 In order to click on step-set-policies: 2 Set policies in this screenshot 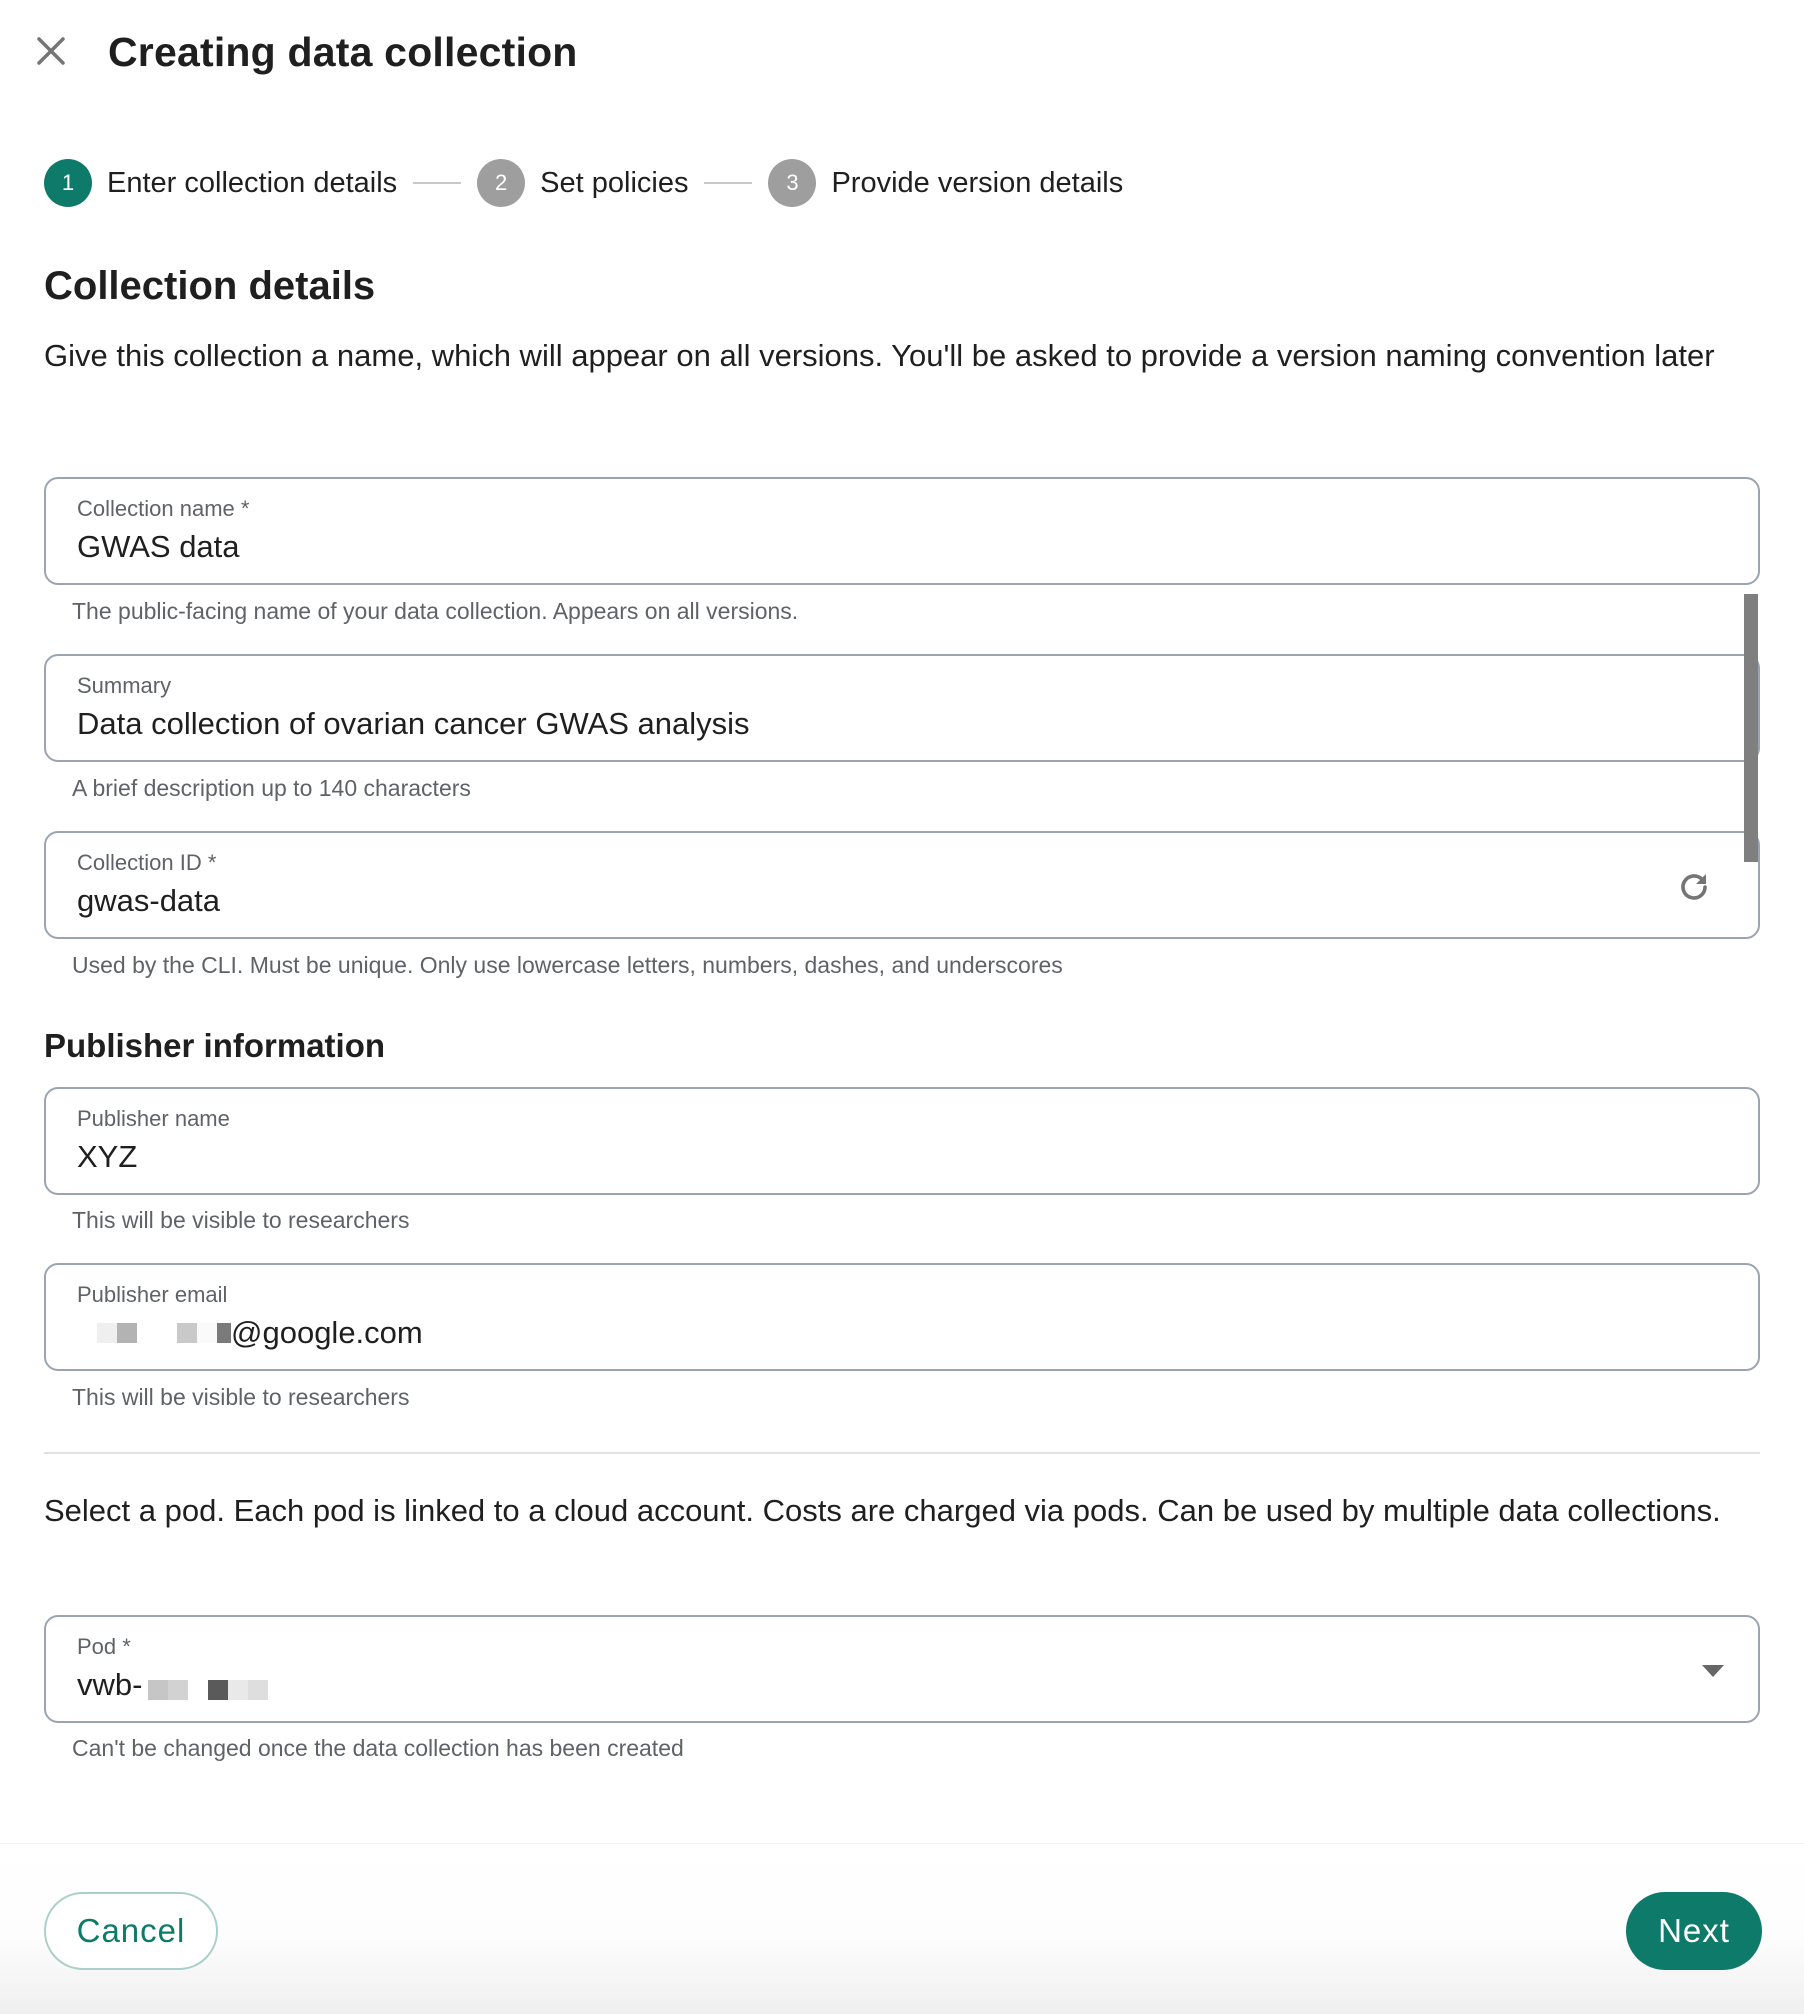, I will do `click(582, 183)`.